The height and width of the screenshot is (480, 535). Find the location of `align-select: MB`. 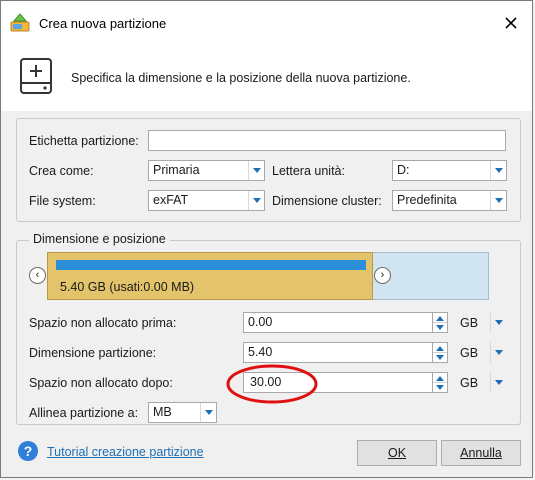

align-select: MB is located at coordinates (182, 412).